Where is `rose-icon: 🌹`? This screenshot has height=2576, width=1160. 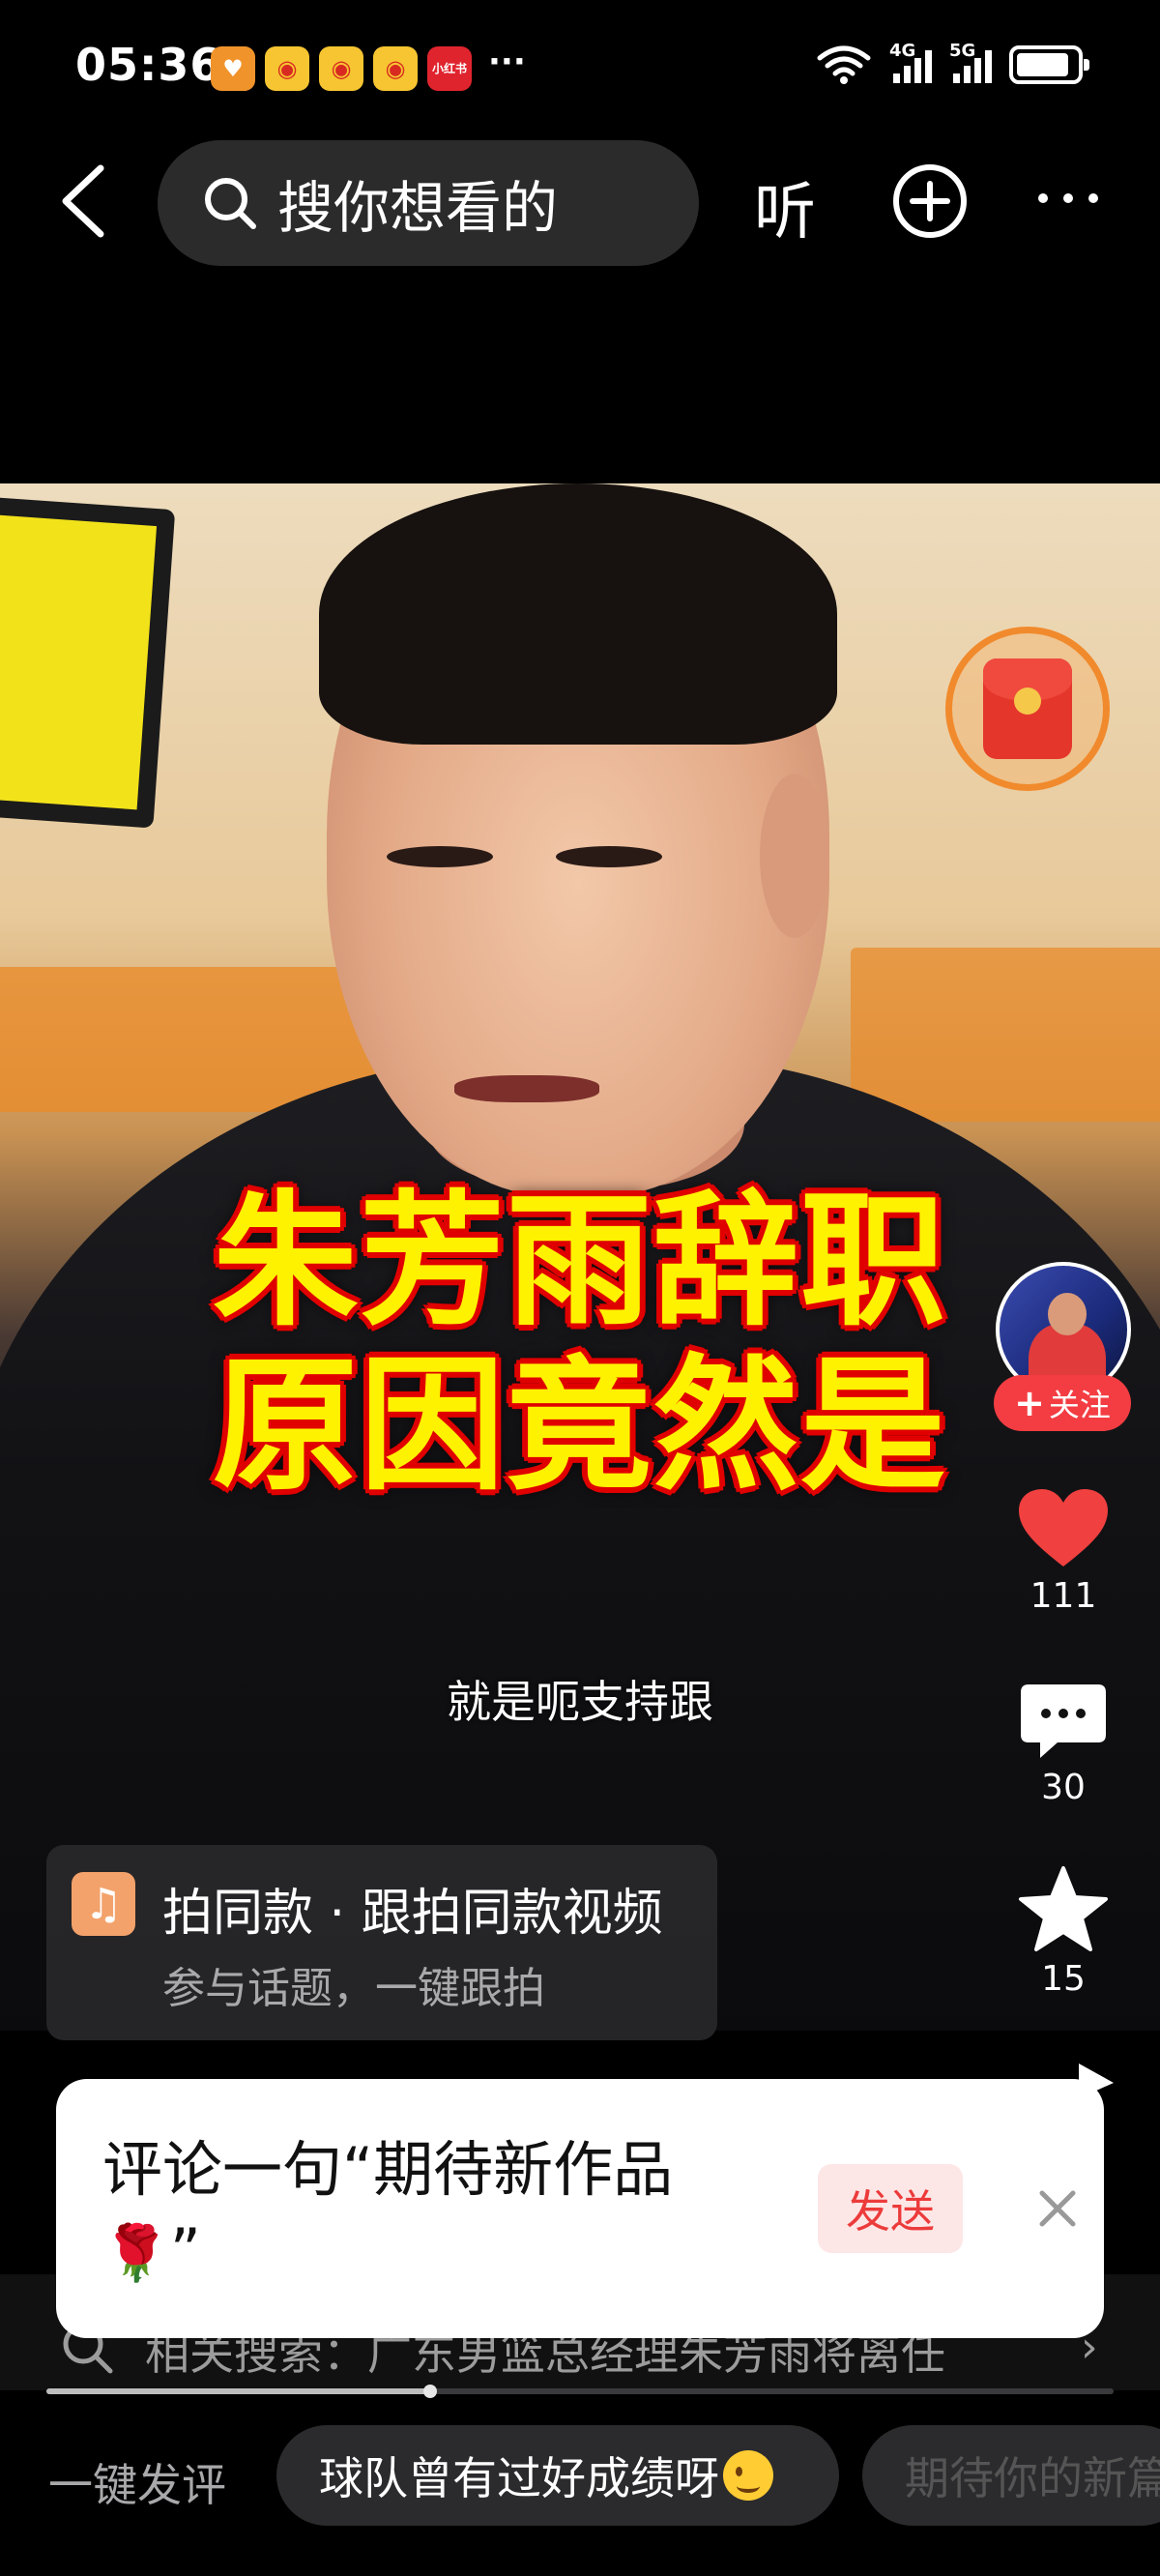
rose-icon: 🌹 is located at coordinates (136, 2253).